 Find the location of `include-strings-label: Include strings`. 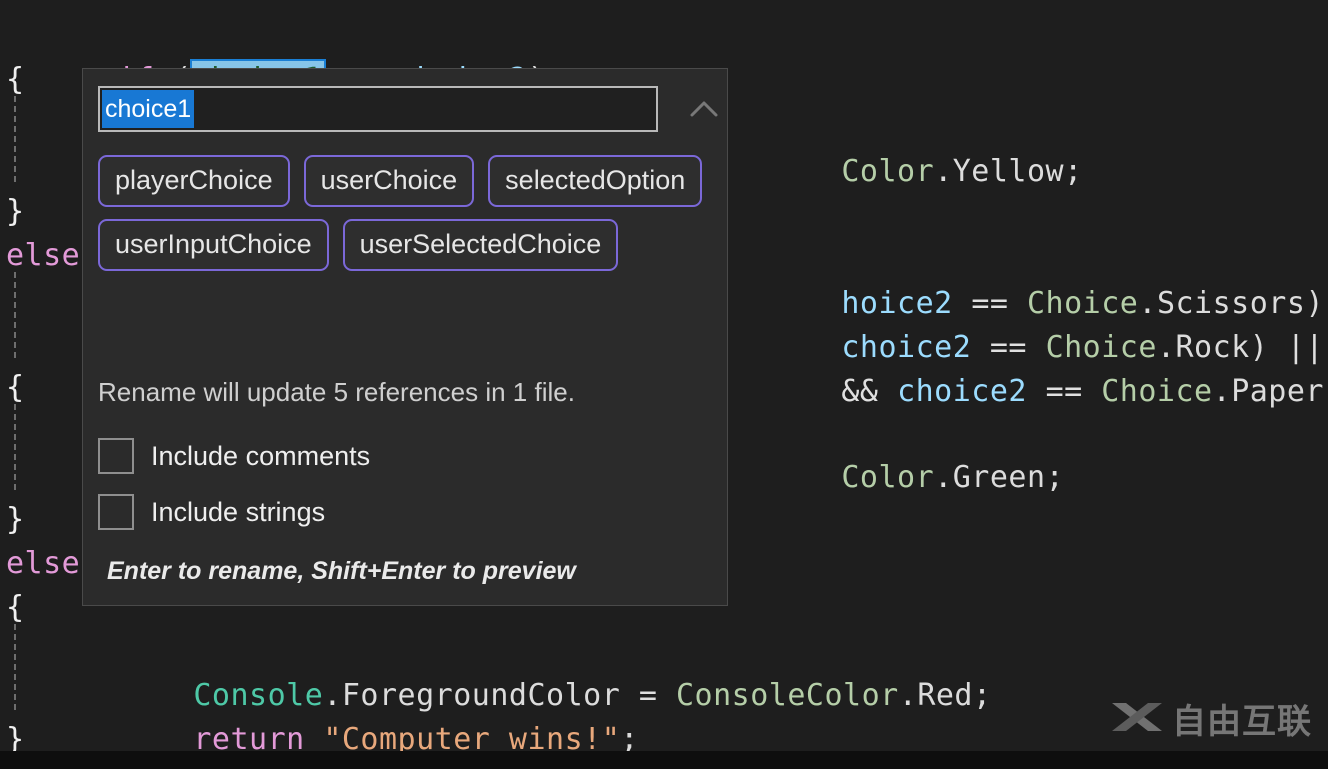

include-strings-label: Include strings is located at coordinates (238, 511).